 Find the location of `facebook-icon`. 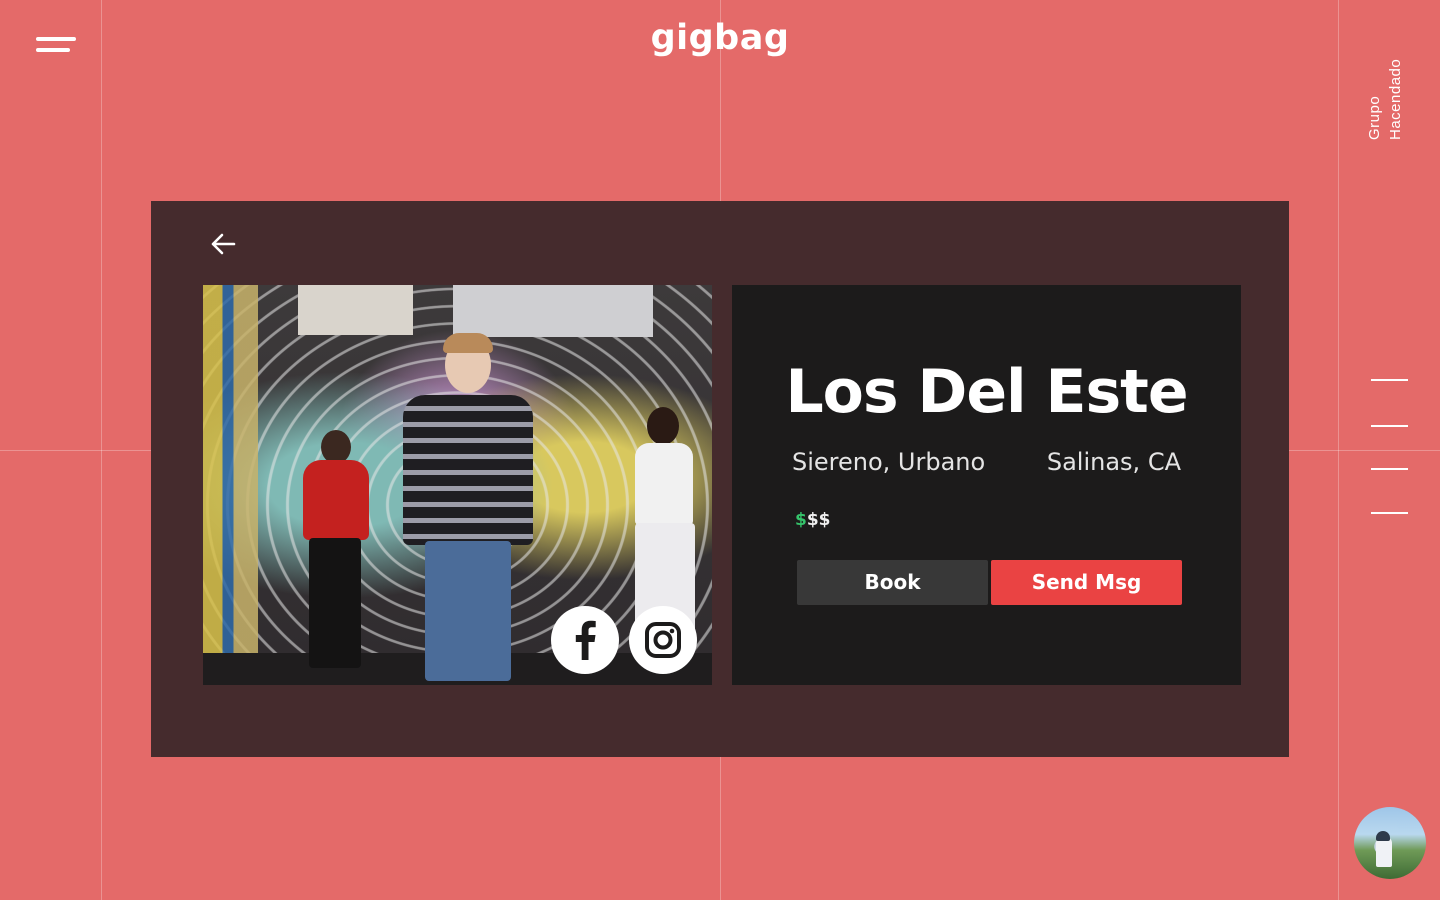

facebook-icon is located at coordinates (585, 640).